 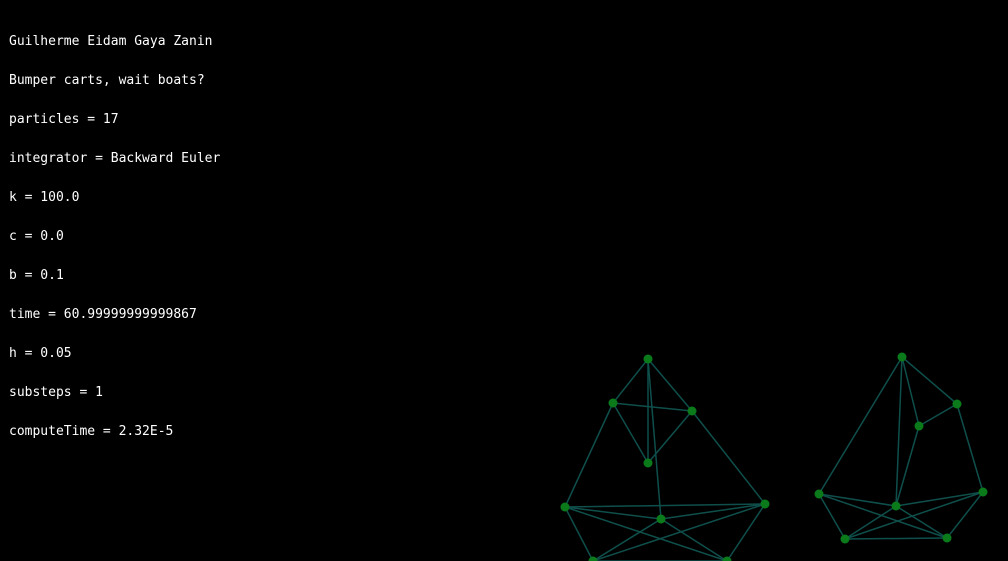 I want to click on springs-right, so click(x=901, y=448).